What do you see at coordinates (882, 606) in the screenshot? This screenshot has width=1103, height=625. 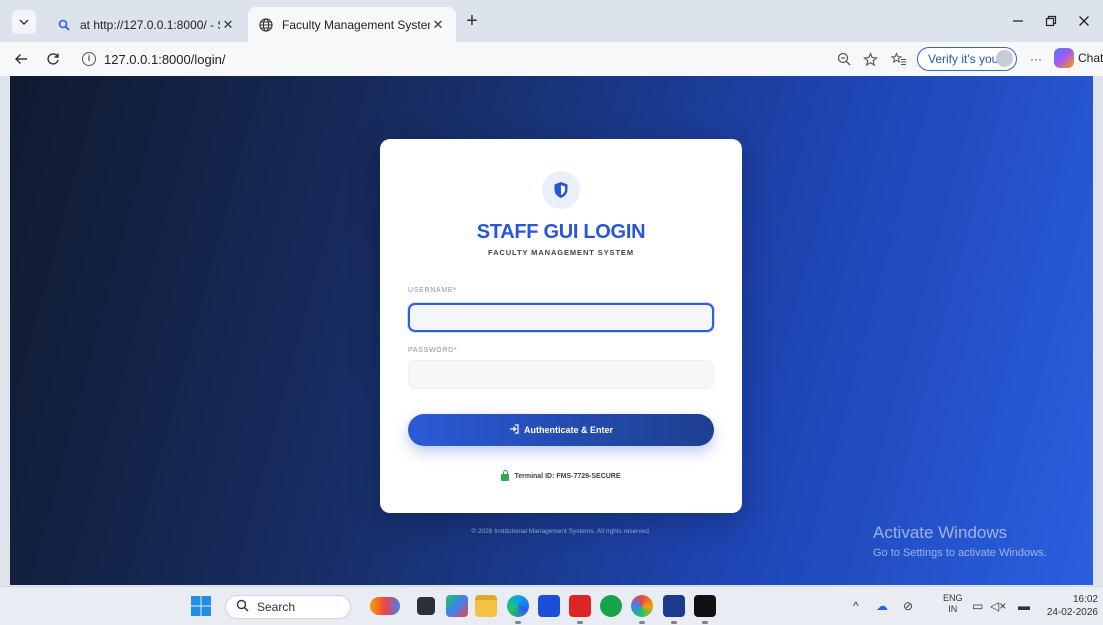 I see `onedrive-icon: ☁` at bounding box center [882, 606].